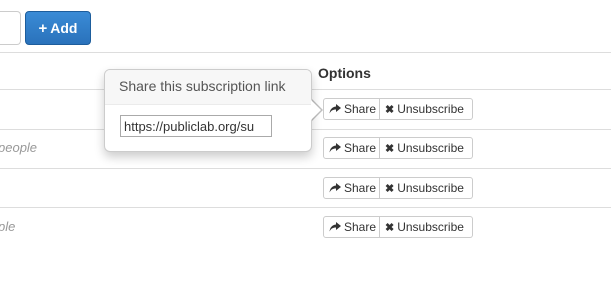  I want to click on add-button: + Add, so click(58, 28).